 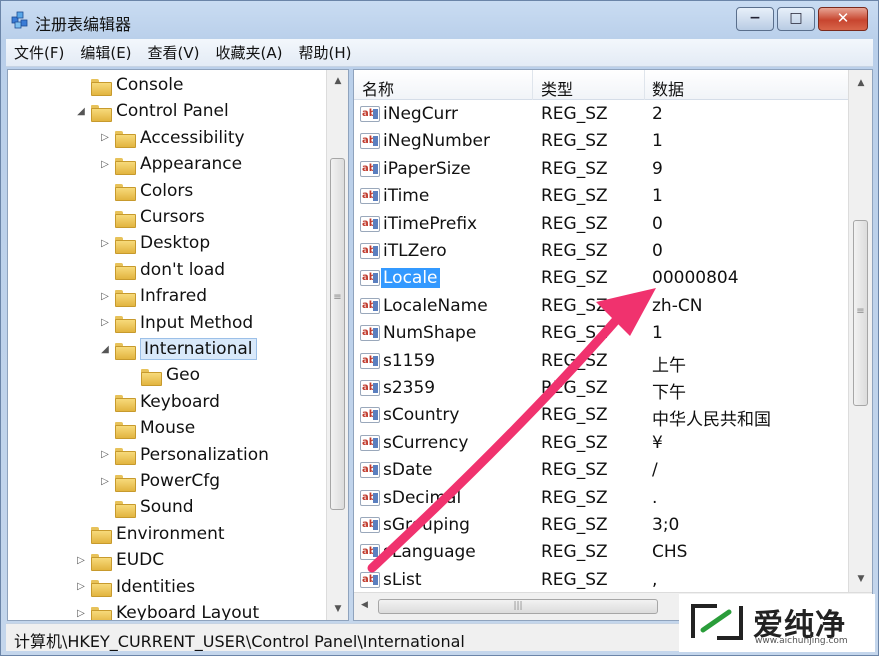 I want to click on tree-vertical-scrollbar: ▲ ≡ ▼, so click(x=337, y=345).